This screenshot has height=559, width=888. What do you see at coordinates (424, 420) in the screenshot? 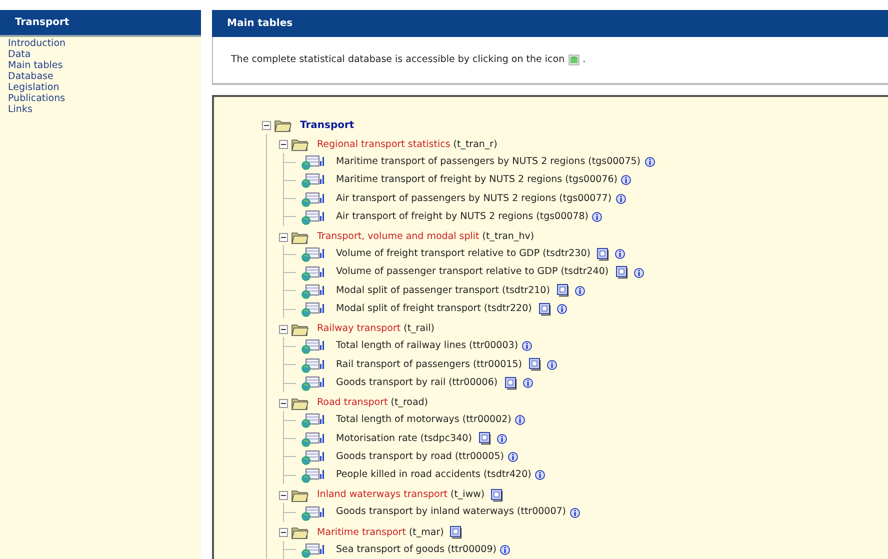
I see `dataset-link: Total length of motorways (ttr00002)` at bounding box center [424, 420].